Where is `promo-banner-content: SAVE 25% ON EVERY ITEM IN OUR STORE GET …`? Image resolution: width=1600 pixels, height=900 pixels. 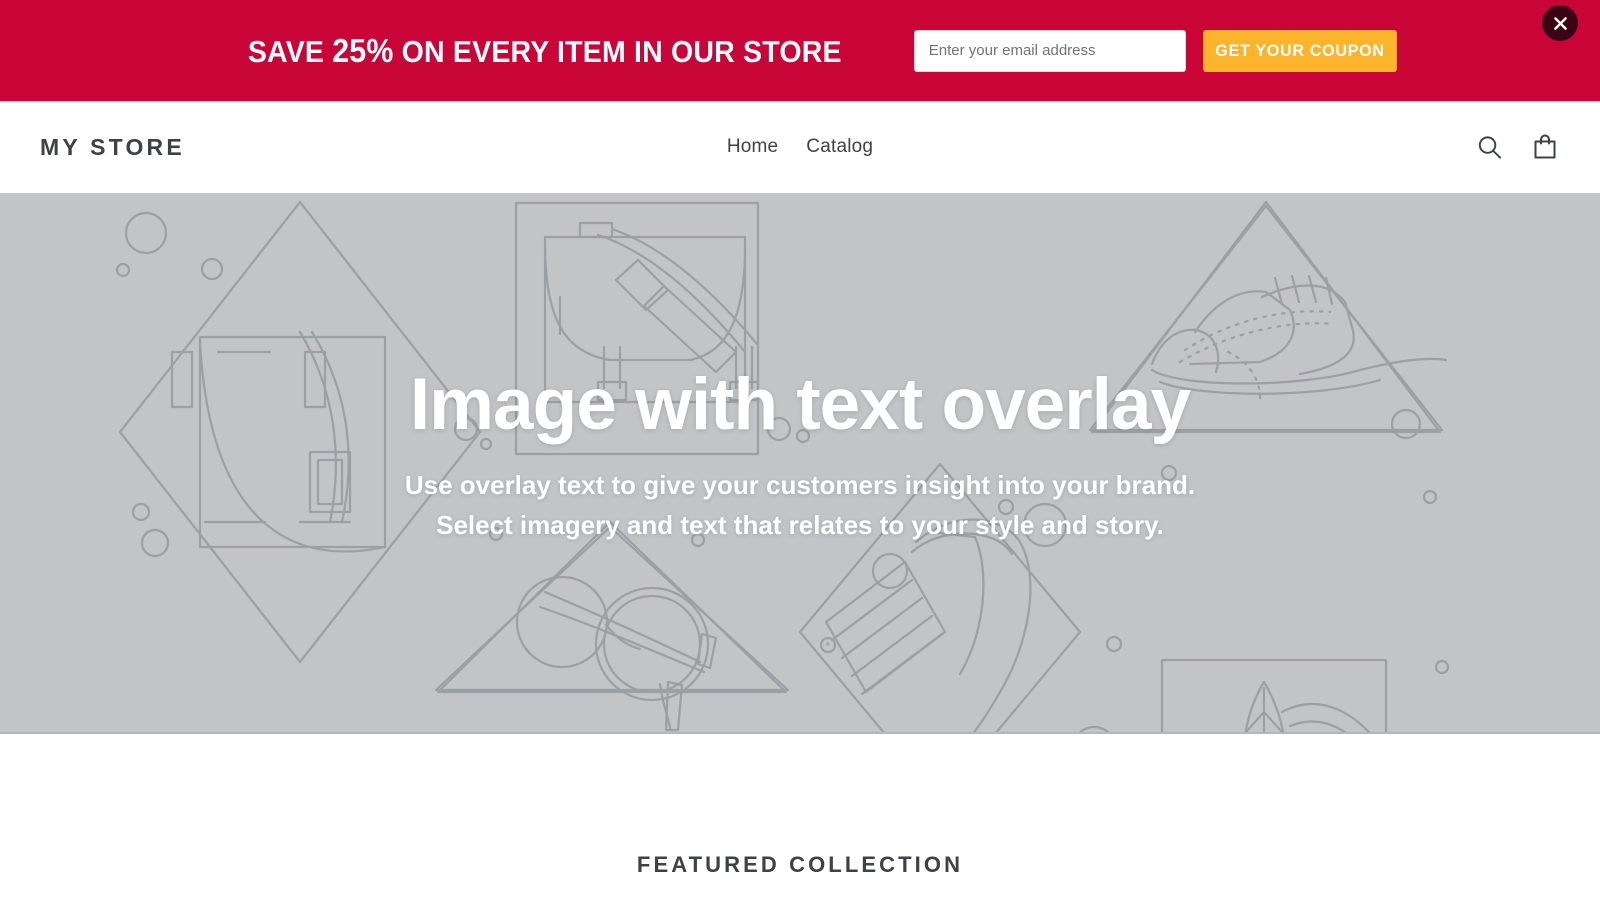
promo-banner-content: SAVE 25% ON EVERY ITEM IN OUR STORE GET … is located at coordinates (800, 50).